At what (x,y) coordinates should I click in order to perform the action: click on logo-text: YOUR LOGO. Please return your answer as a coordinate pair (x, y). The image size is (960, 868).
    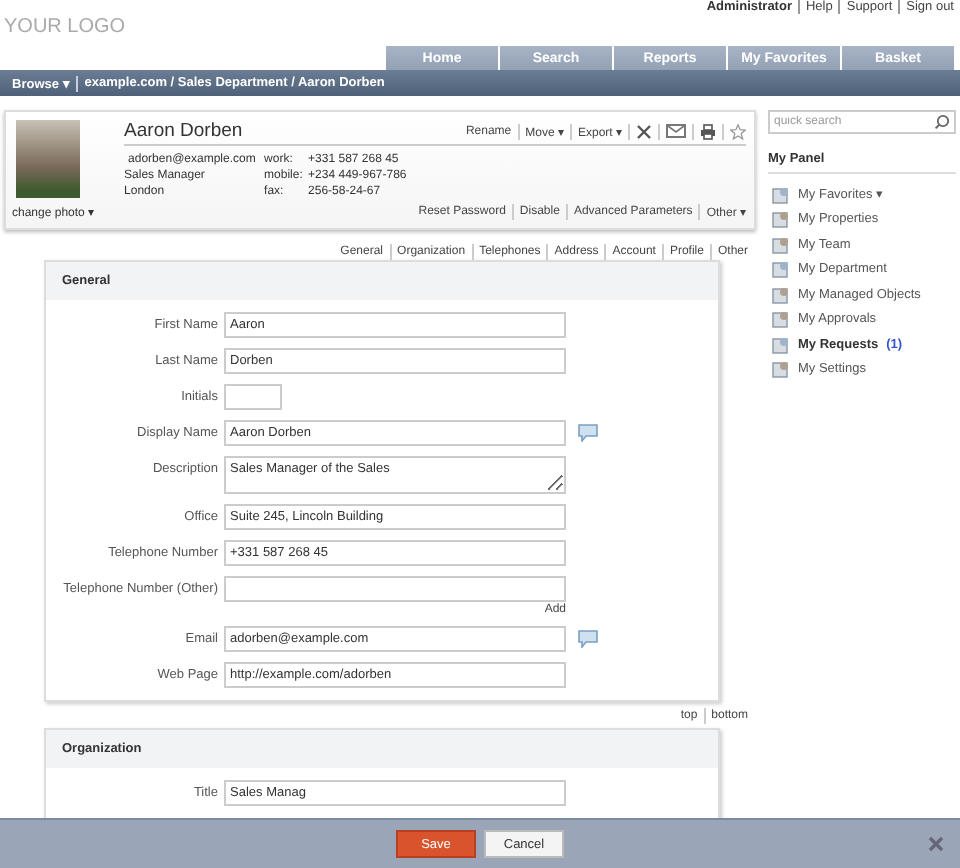
    Looking at the image, I should click on (65, 27).